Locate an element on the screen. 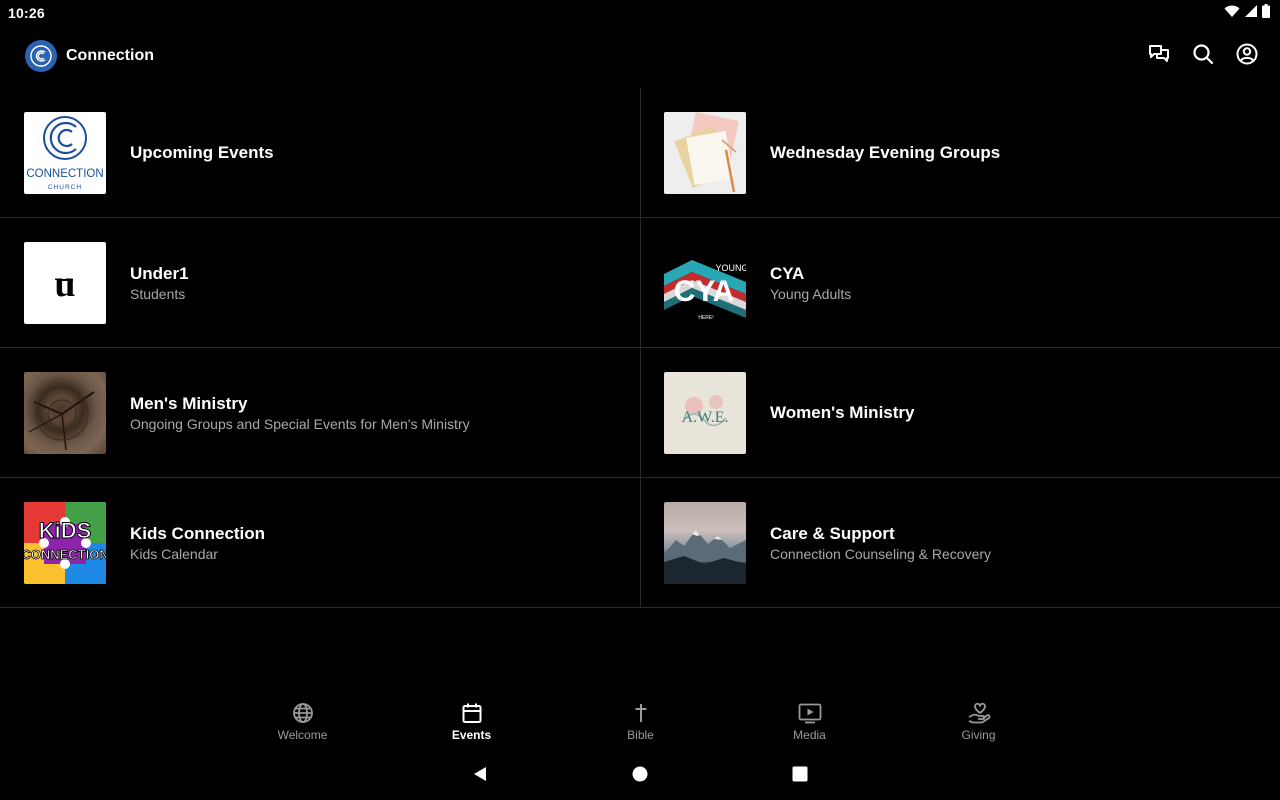  connection-kids-logo-text: CONNECTION is located at coordinates (65, 554).